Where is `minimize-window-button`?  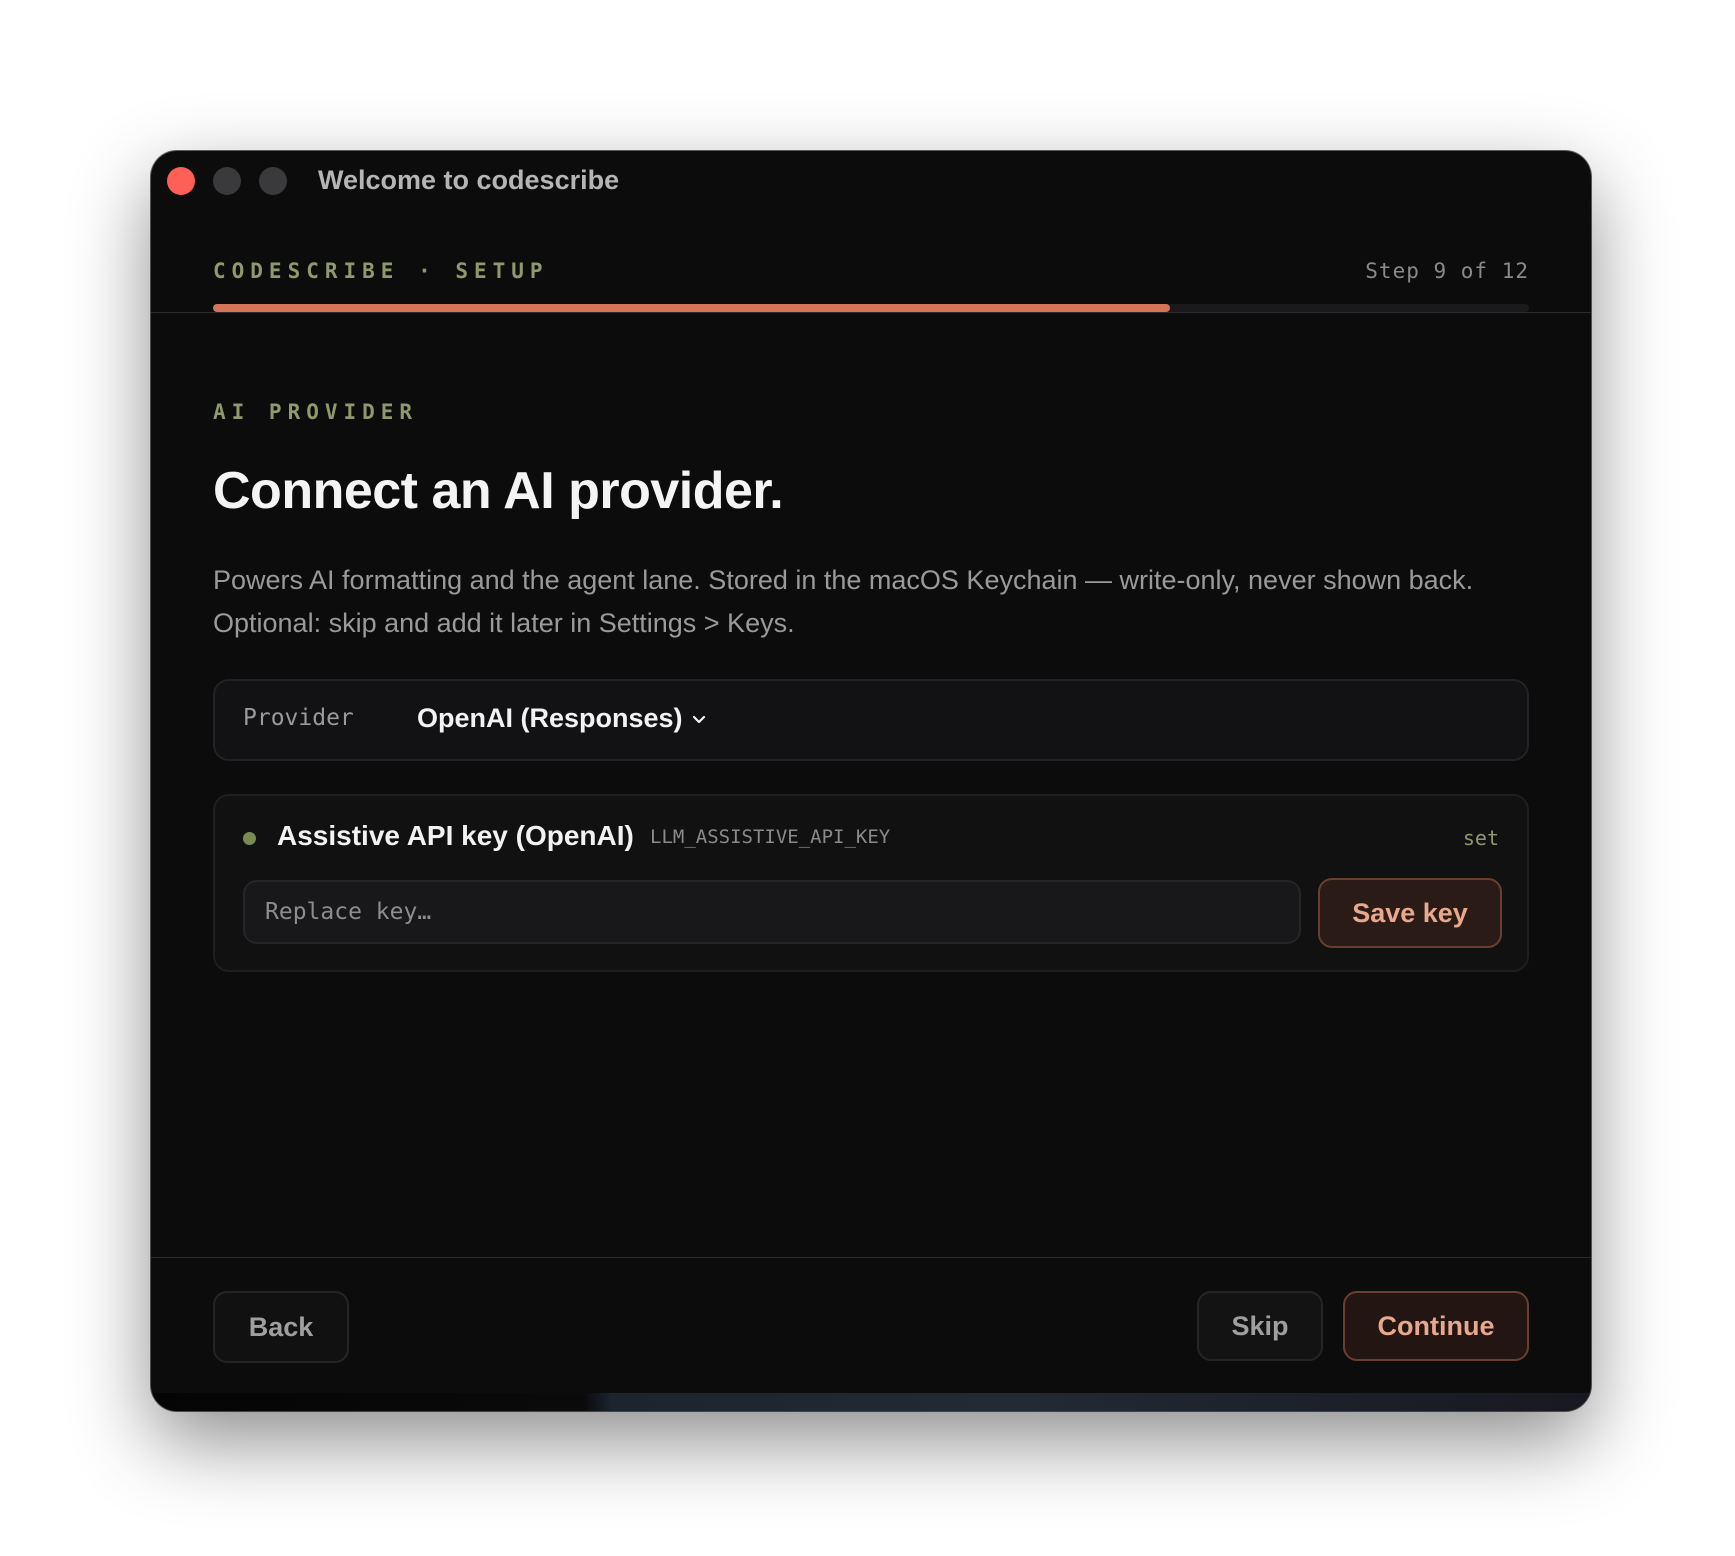 minimize-window-button is located at coordinates (227, 181).